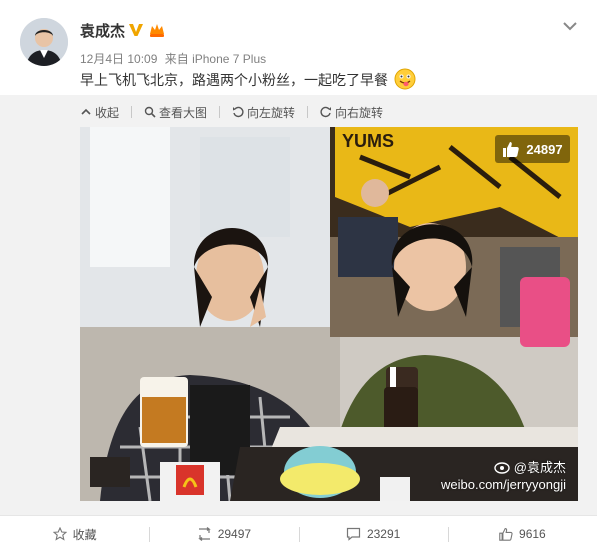 The image size is (597, 552). I want to click on comment-button: 23291, so click(373, 534).